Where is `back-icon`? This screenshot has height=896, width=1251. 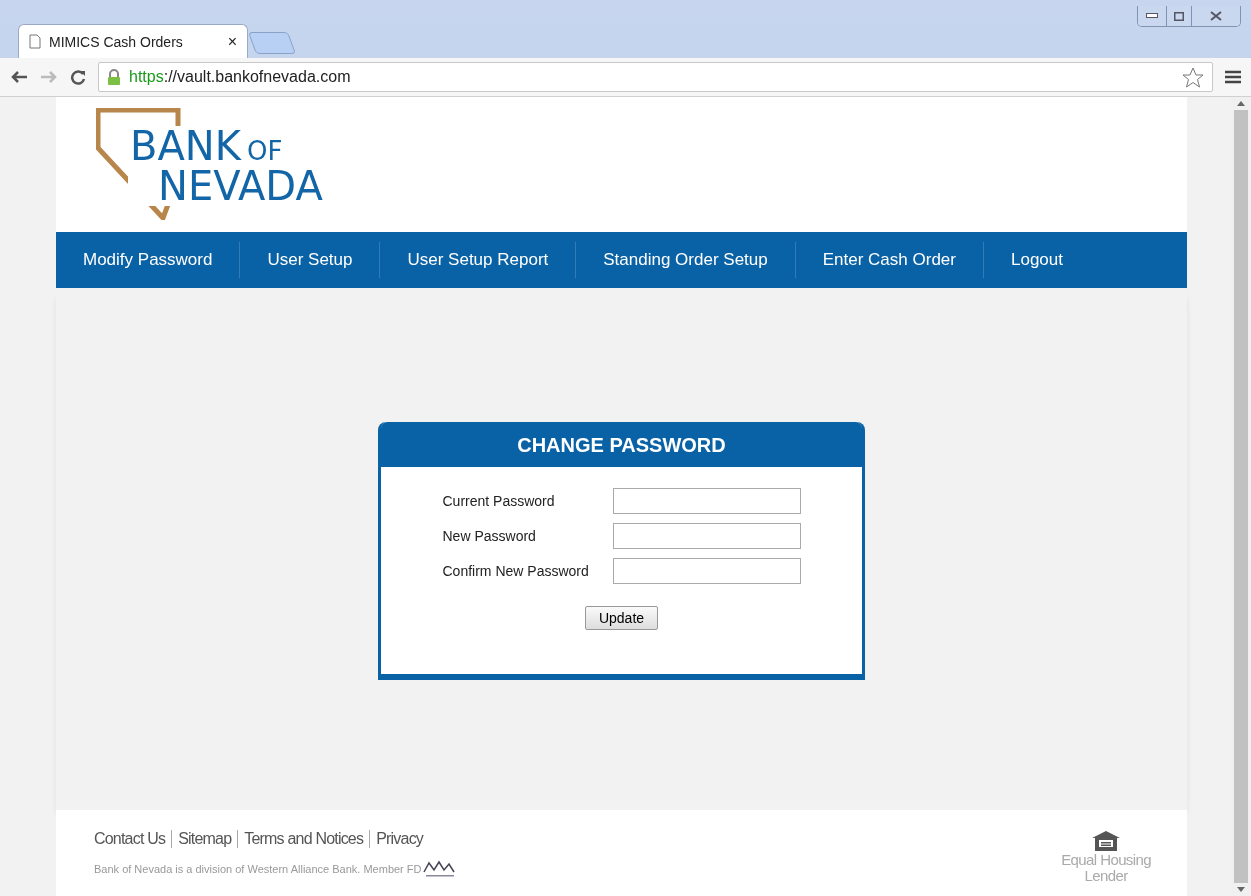 back-icon is located at coordinates (19, 77).